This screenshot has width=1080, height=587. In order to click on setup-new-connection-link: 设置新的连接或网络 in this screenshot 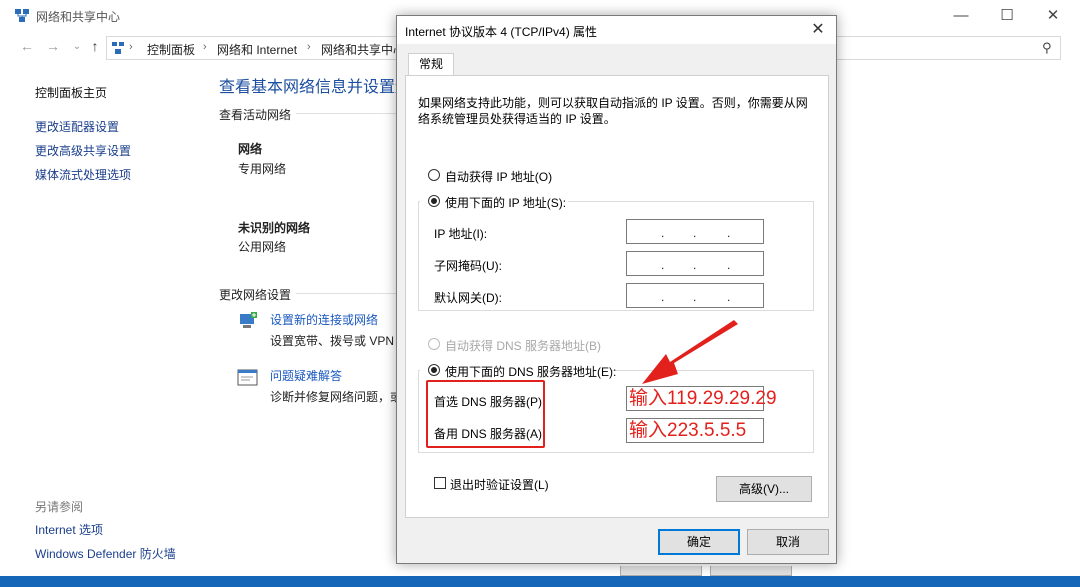, I will do `click(324, 319)`.